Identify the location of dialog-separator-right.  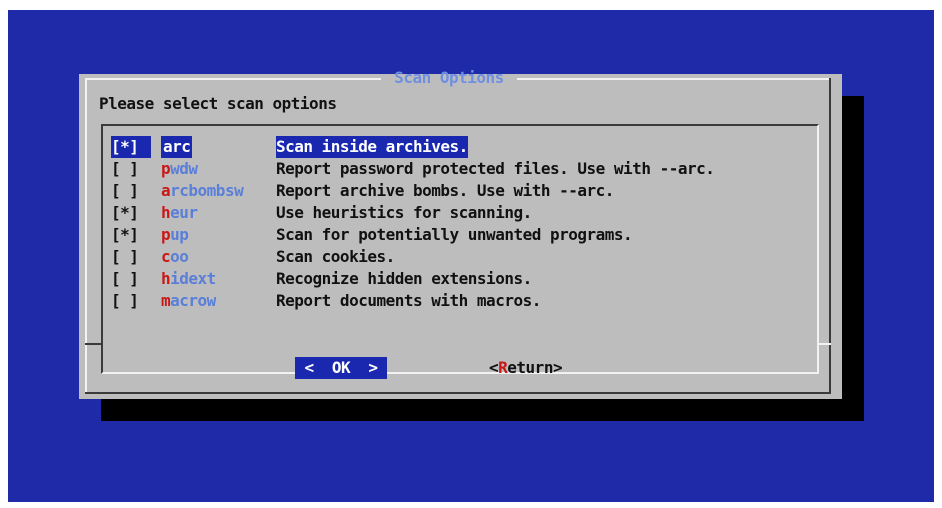
(824, 344).